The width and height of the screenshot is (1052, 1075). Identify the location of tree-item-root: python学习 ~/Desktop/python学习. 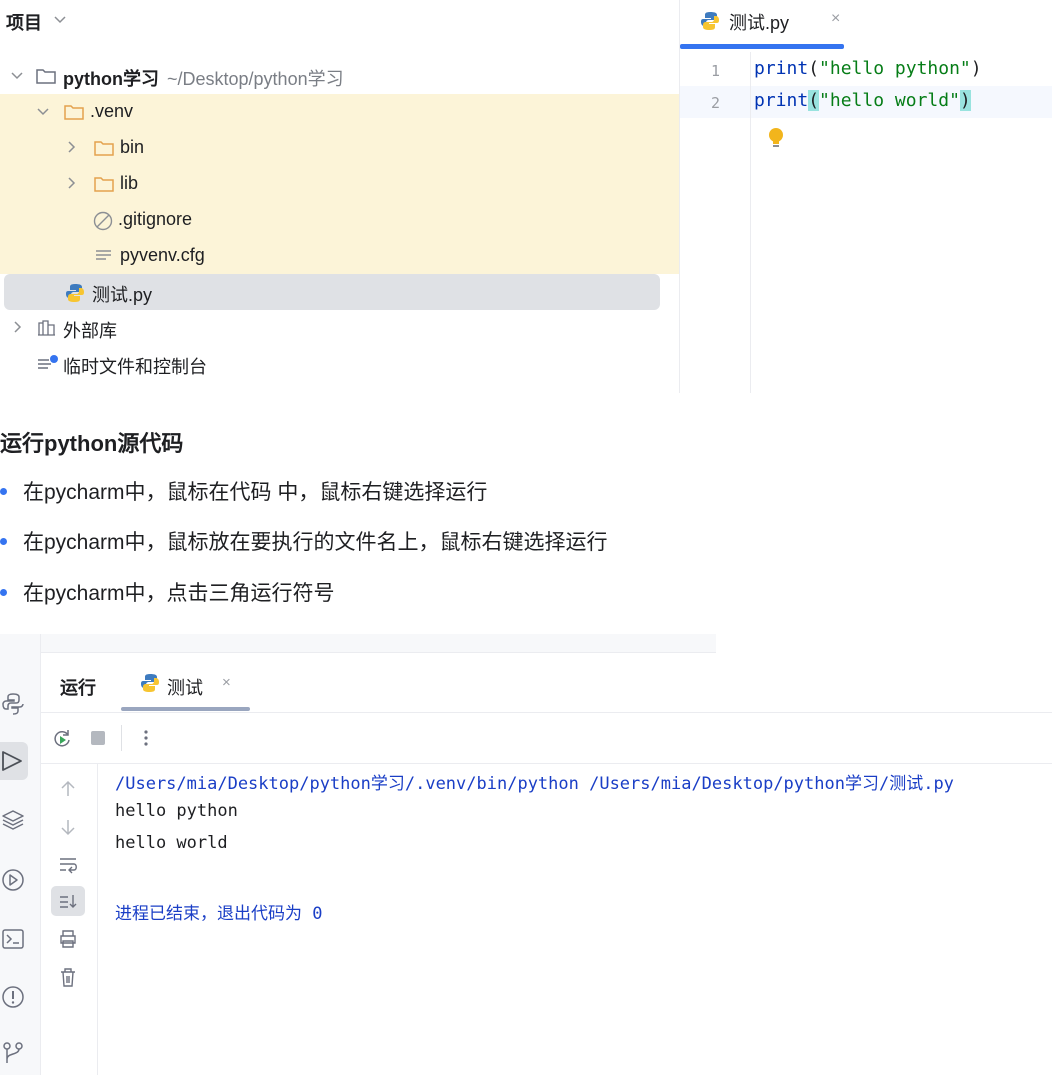
(339, 76).